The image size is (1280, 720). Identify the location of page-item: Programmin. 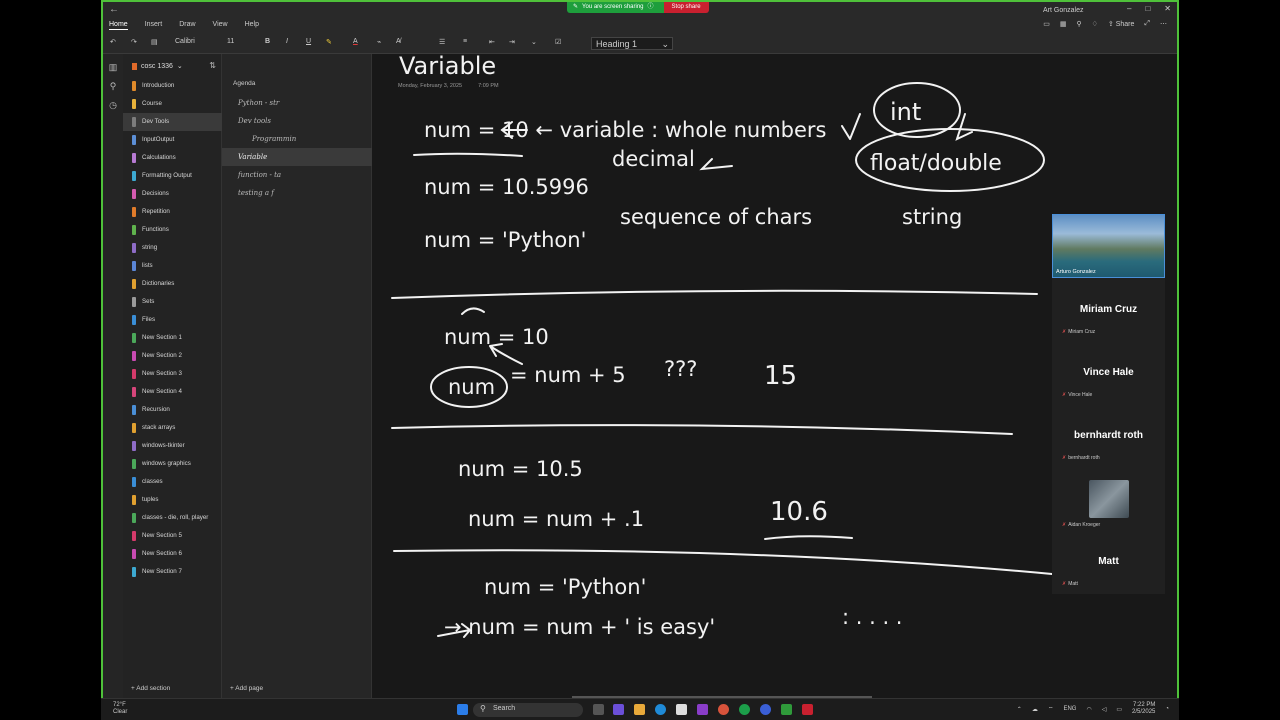
(297, 139).